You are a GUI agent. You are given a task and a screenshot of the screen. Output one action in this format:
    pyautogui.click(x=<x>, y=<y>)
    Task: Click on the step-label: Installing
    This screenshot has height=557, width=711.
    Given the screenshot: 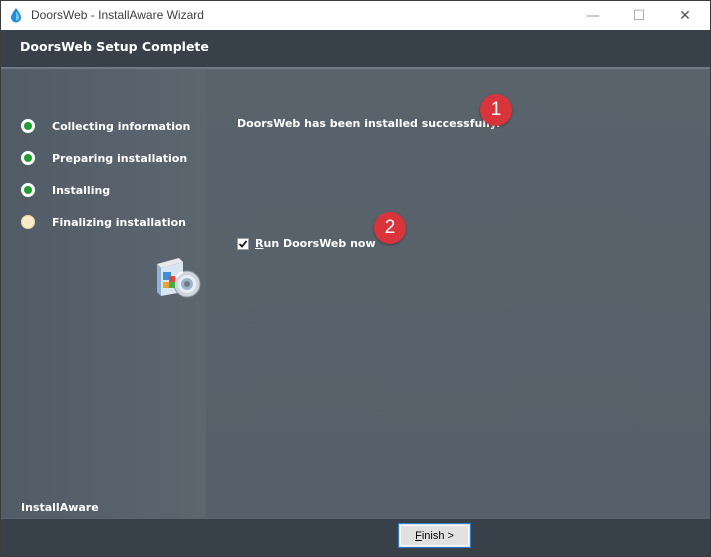 What is the action you would take?
    pyautogui.click(x=81, y=190)
    